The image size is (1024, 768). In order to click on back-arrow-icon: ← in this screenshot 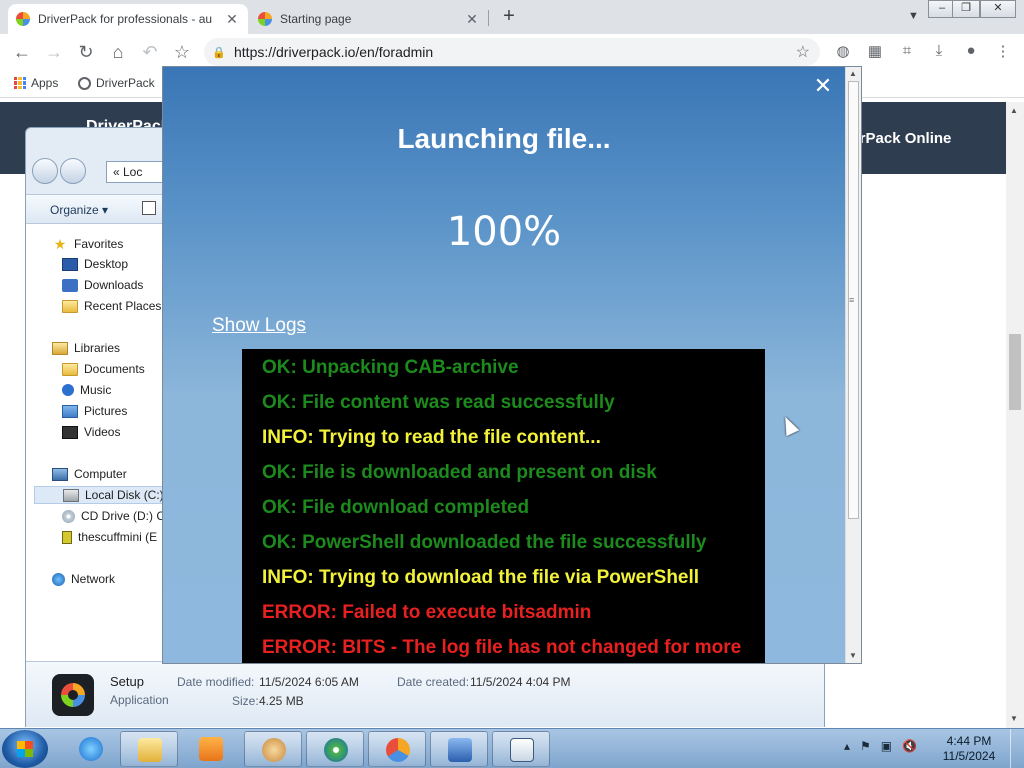, I will do `click(22, 52)`.